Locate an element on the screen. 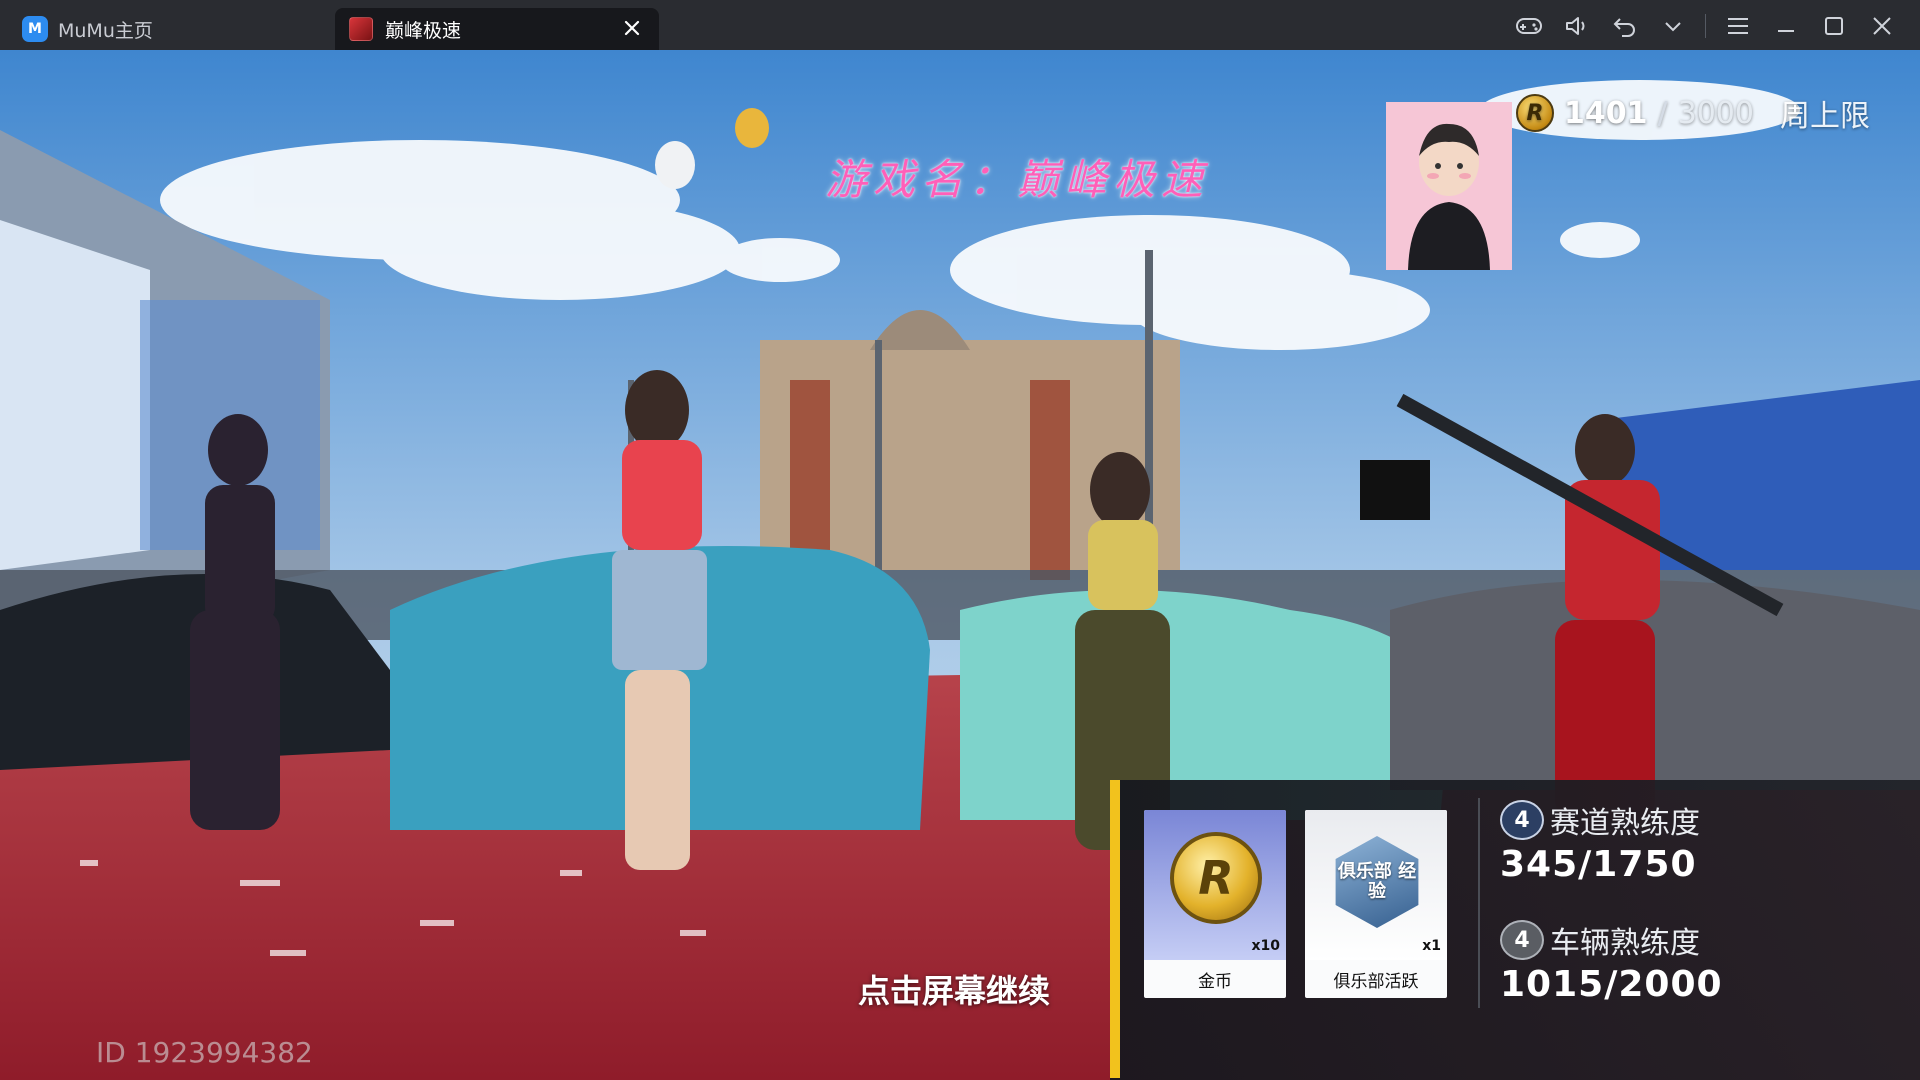 This screenshot has height=1080, width=1920. car-proficiency-value: 1015/2000 is located at coordinates (1611, 984).